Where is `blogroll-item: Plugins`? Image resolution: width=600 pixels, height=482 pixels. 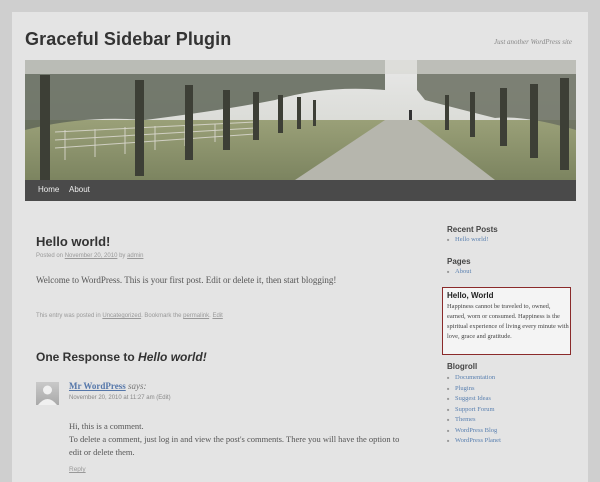 blogroll-item: Plugins is located at coordinates (474, 389).